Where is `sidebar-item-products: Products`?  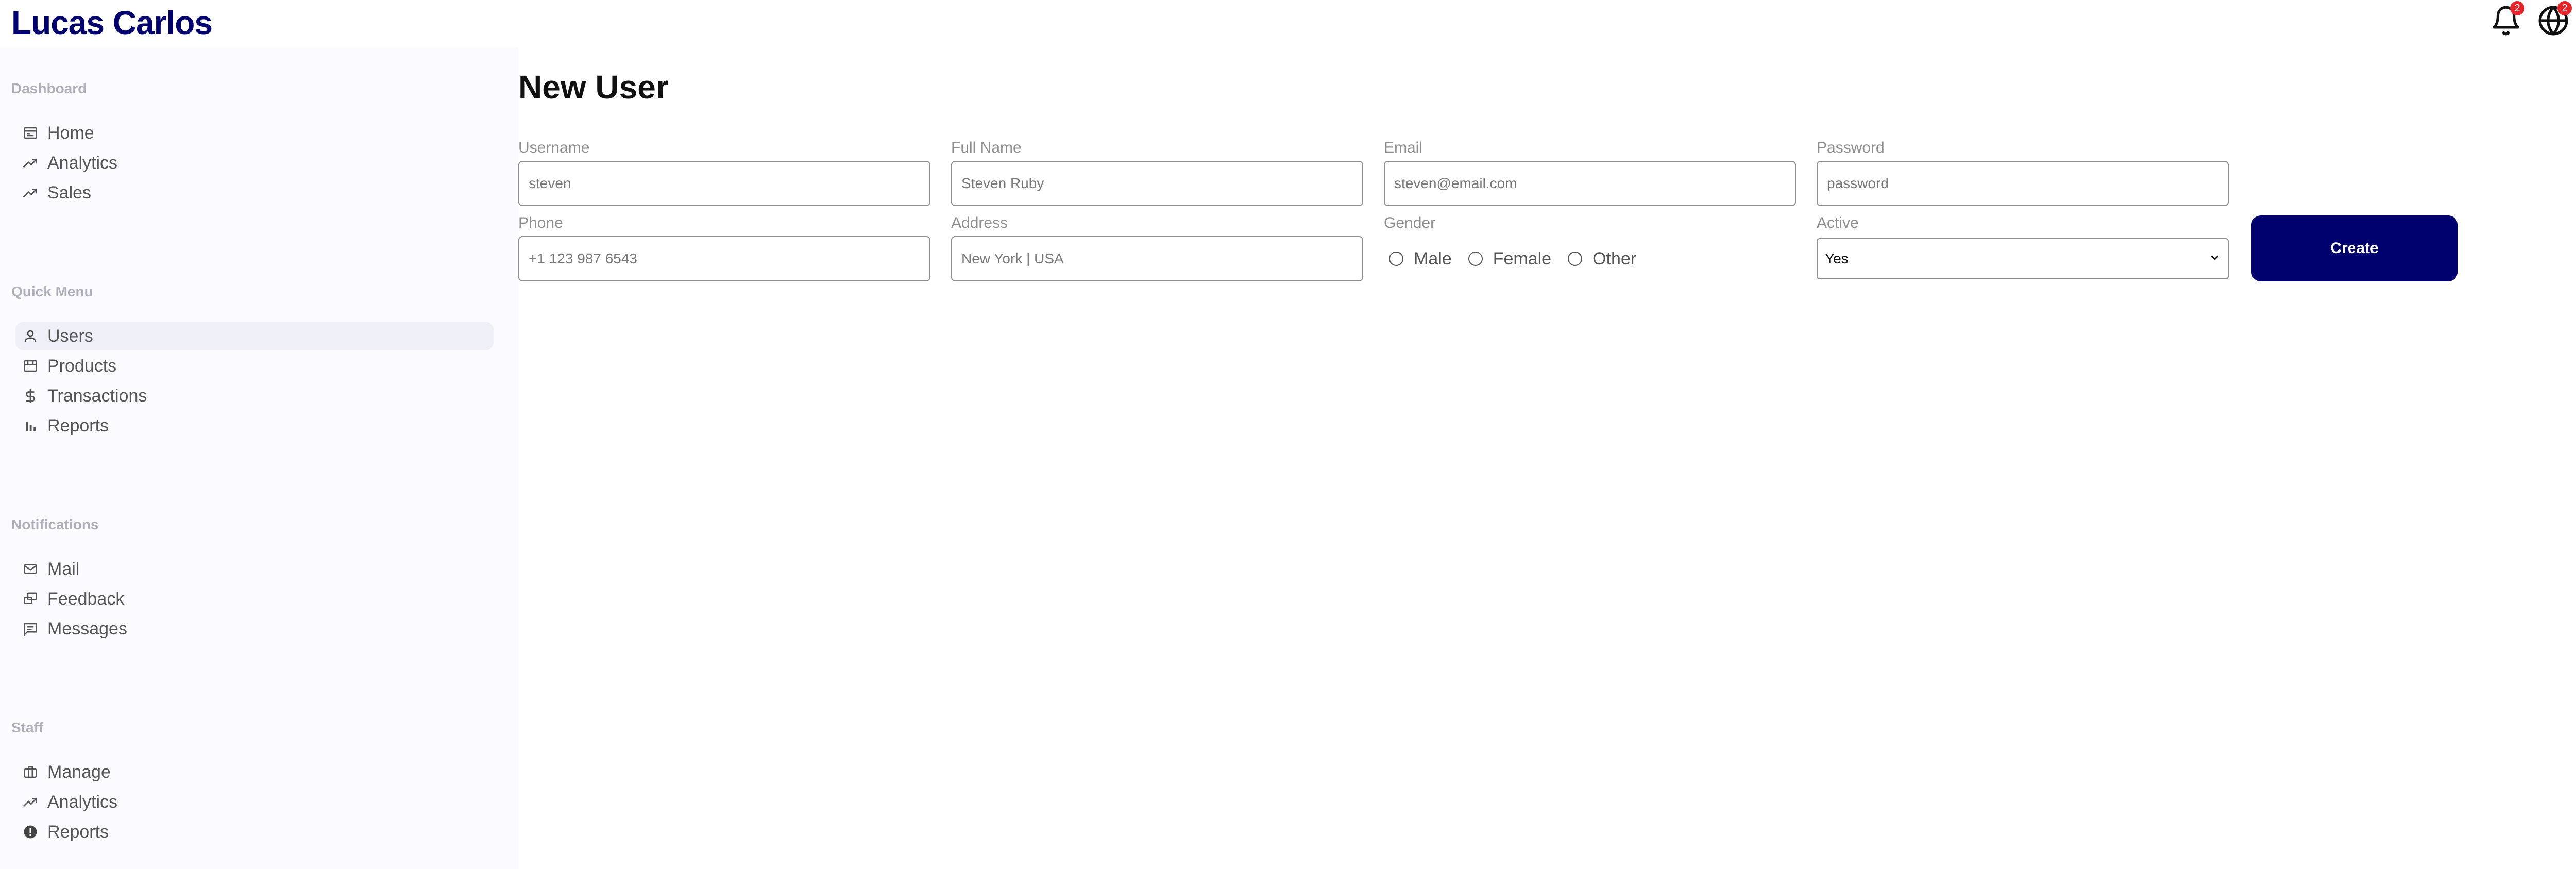 sidebar-item-products: Products is located at coordinates (254, 366).